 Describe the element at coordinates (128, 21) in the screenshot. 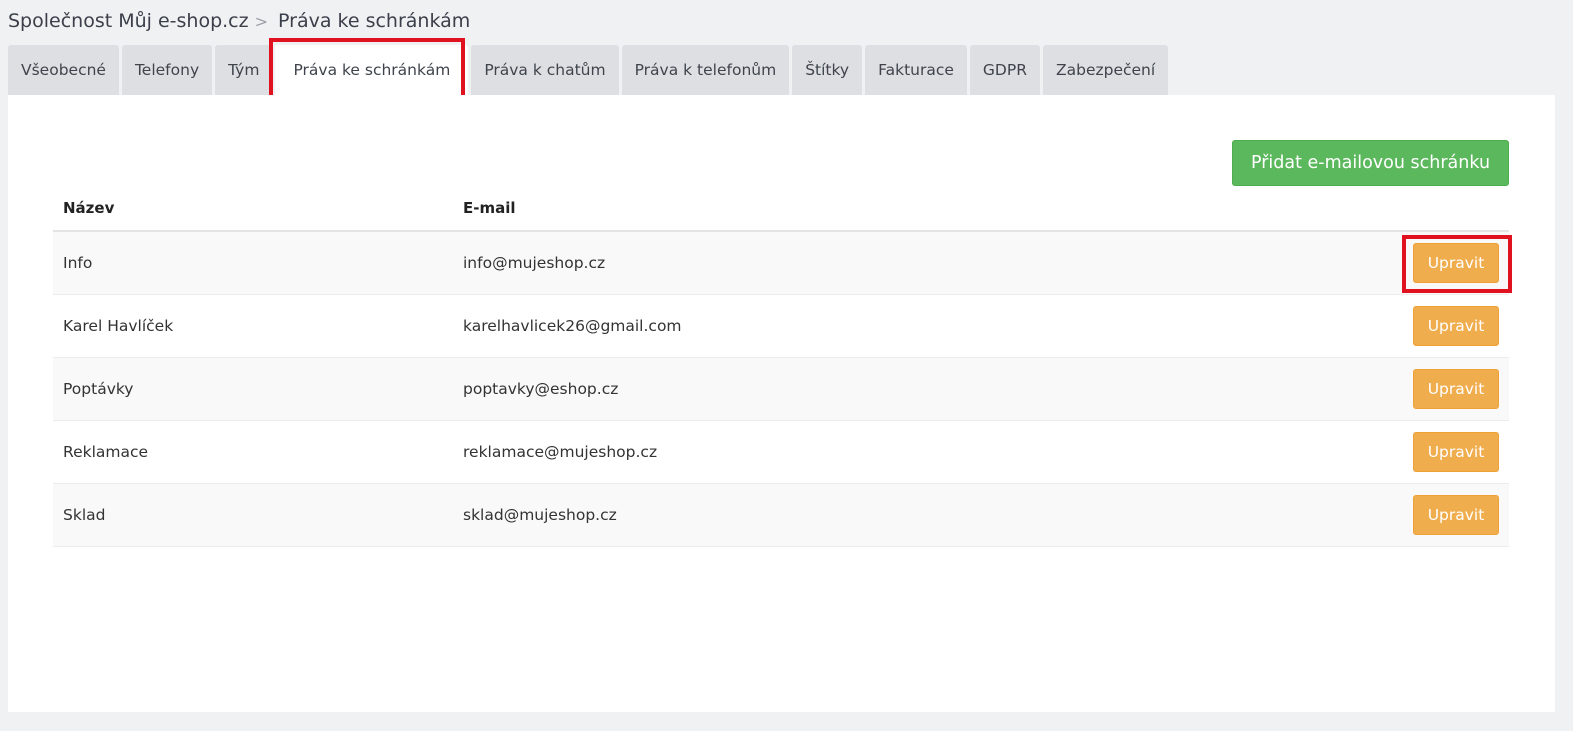

I see `breadcrumb-company-link: Společnost Můj e-shop.cz` at that location.